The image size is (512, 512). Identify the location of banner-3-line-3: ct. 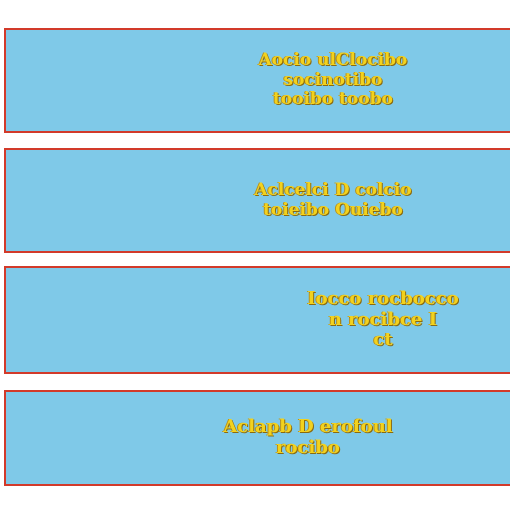
(383, 340).